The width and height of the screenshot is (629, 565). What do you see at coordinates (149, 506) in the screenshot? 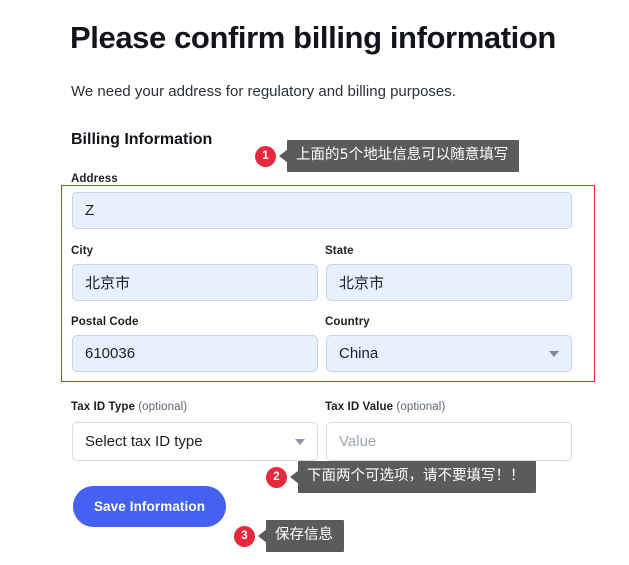
I see `save-information-button: Save Information` at bounding box center [149, 506].